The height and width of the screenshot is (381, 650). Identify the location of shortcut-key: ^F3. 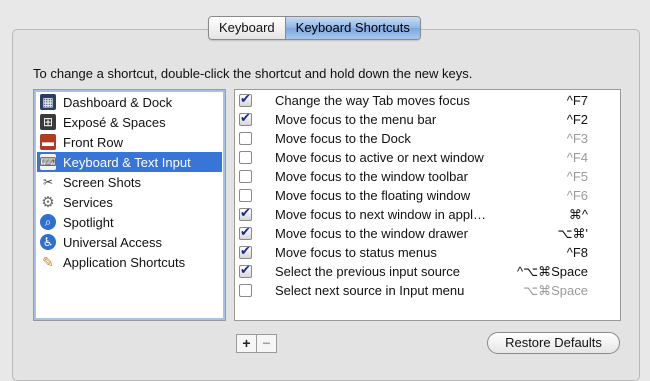
(577, 138).